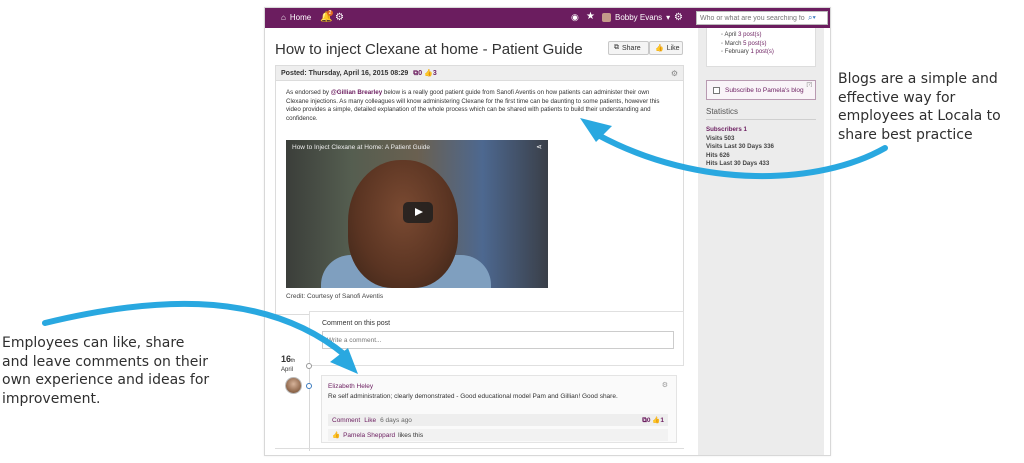 The width and height of the screenshot is (1024, 463). Describe the element at coordinates (346, 420) in the screenshot. I see `comment-reply-link: Comment` at that location.